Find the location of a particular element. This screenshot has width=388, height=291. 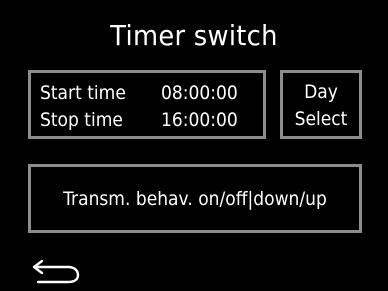

day-select-label-line1: Day is located at coordinates (321, 92).